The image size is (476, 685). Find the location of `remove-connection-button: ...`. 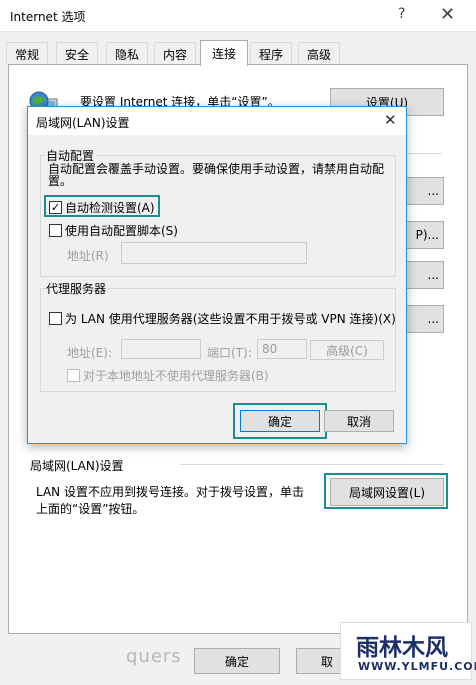

remove-connection-button: ... is located at coordinates (425, 275).